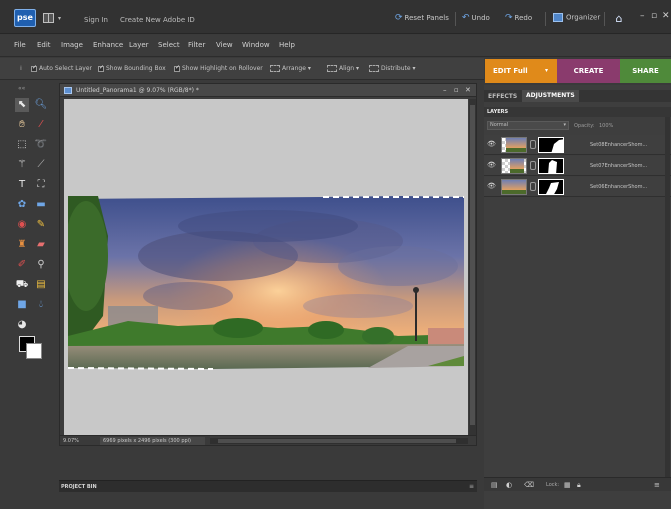 The height and width of the screenshot is (509, 671). Describe the element at coordinates (139, 45) in the screenshot. I see `menu-layer: Layer` at that location.